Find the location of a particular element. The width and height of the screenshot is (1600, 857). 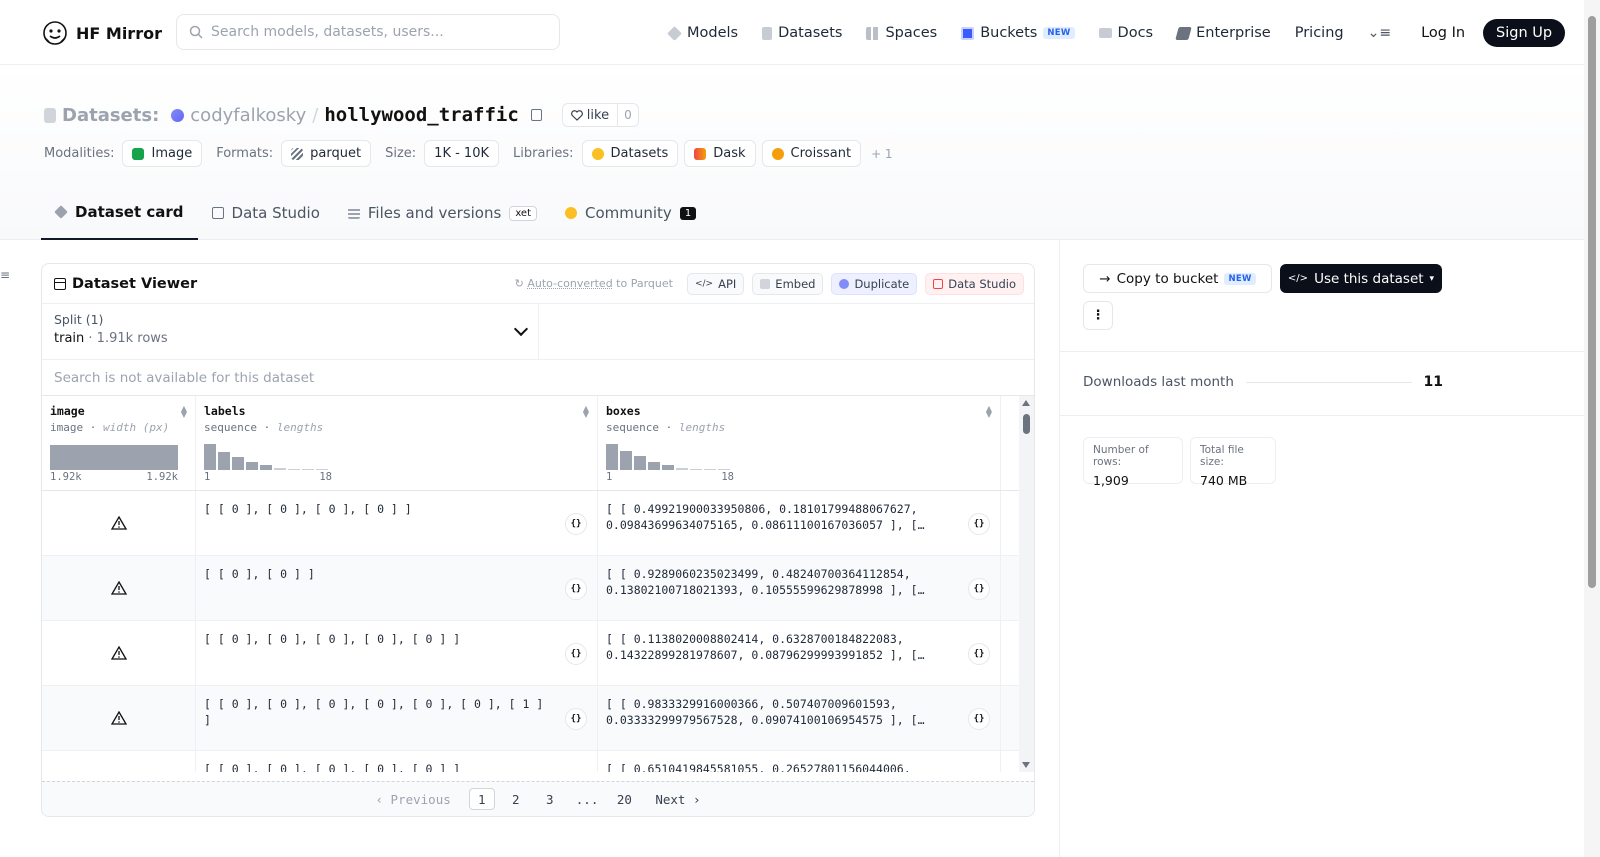

tab-community: Community 1 is located at coordinates (630, 213).